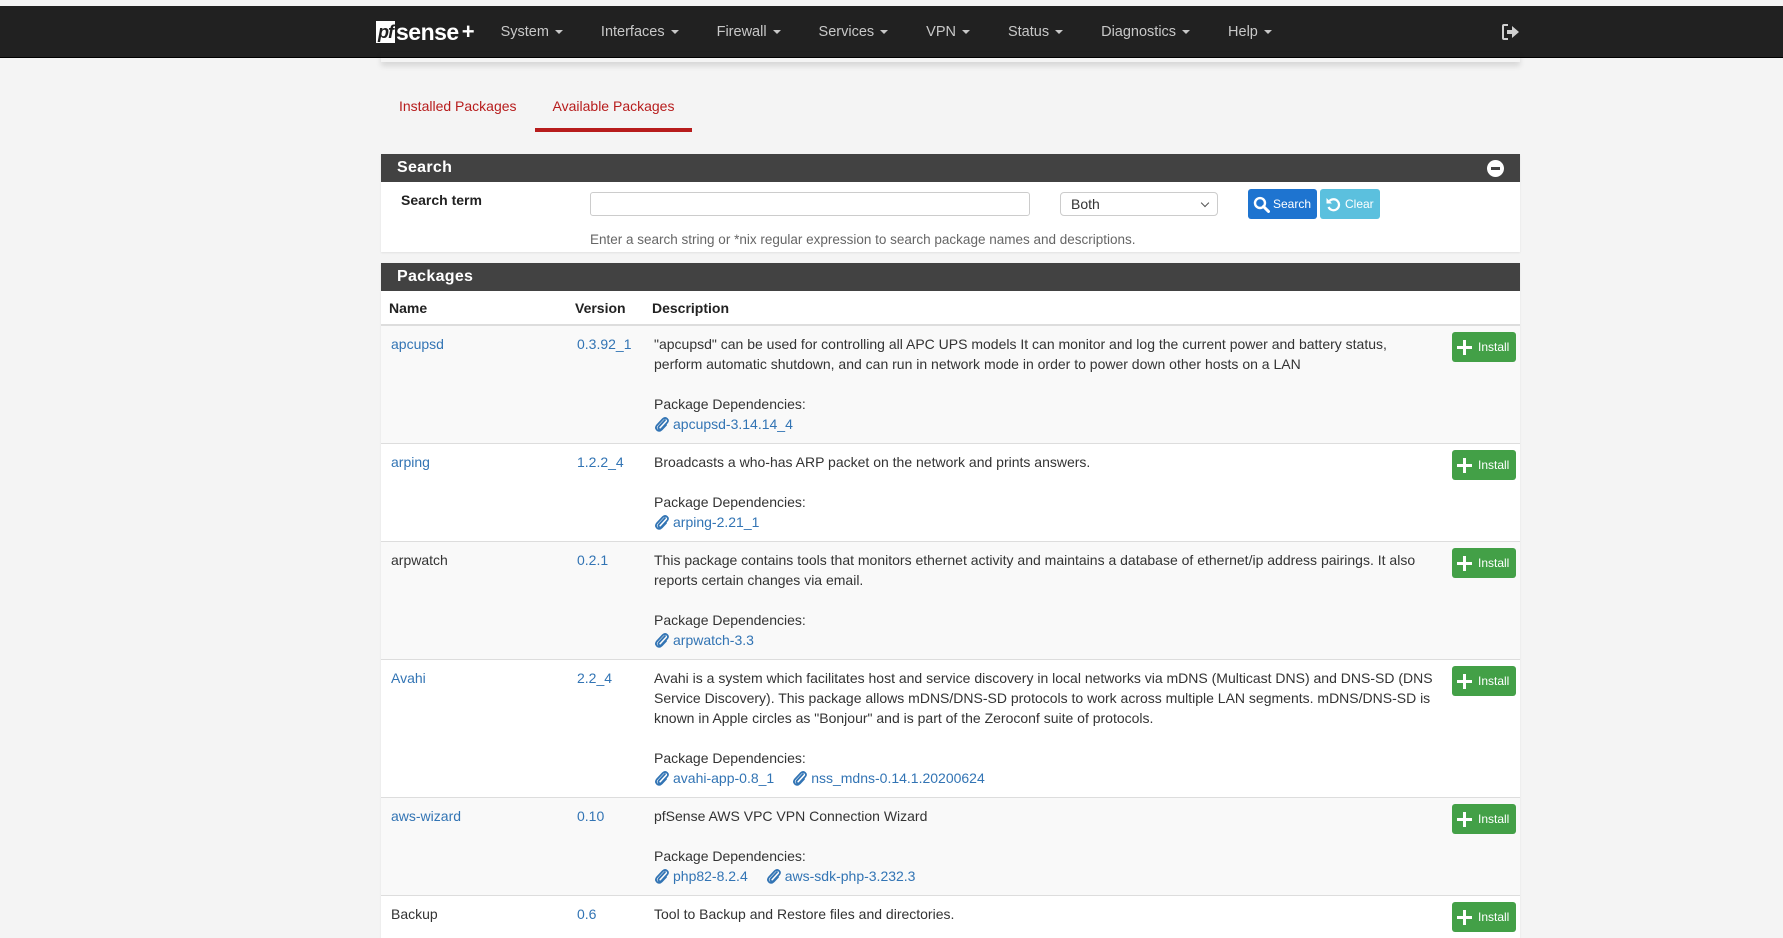  Describe the element at coordinates (950, 277) in the screenshot. I see `packages-panel-heading: Packages` at that location.